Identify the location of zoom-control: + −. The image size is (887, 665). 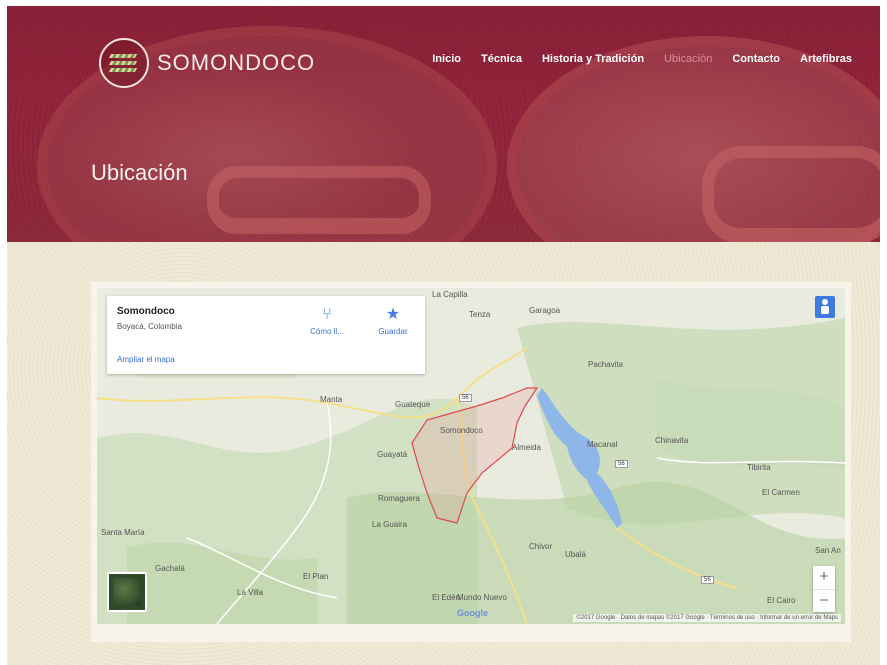
(824, 589).